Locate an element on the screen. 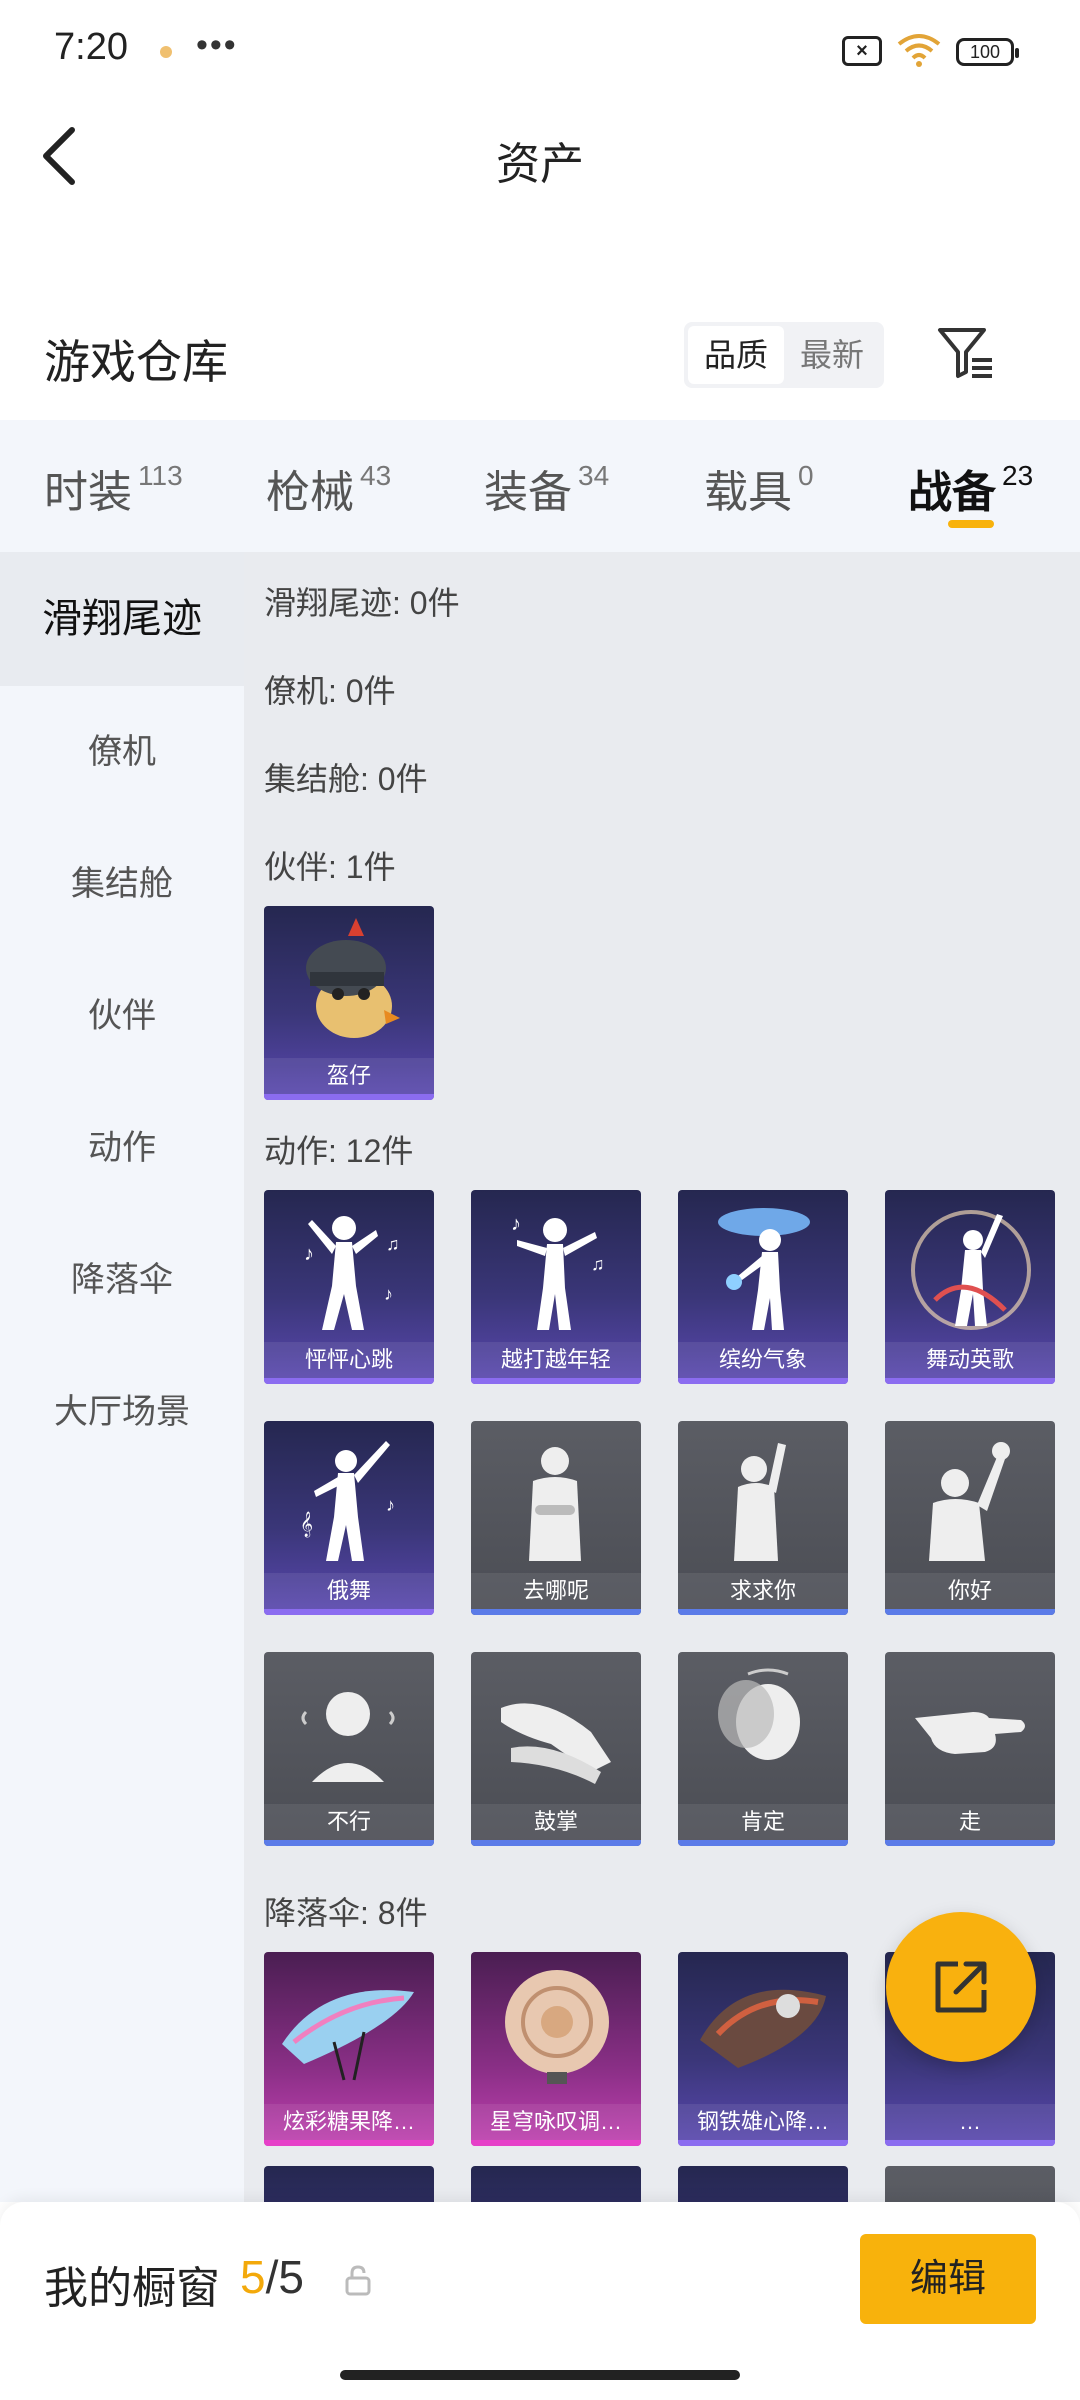 The height and width of the screenshot is (2400, 1080). tab-fashion: 时装 113 is located at coordinates (113, 488).